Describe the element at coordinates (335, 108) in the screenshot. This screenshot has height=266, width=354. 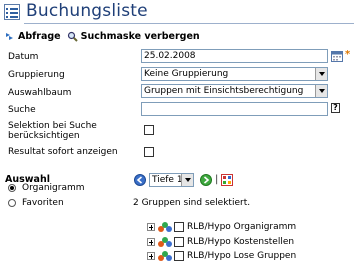
I see `help-icon: ?` at that location.